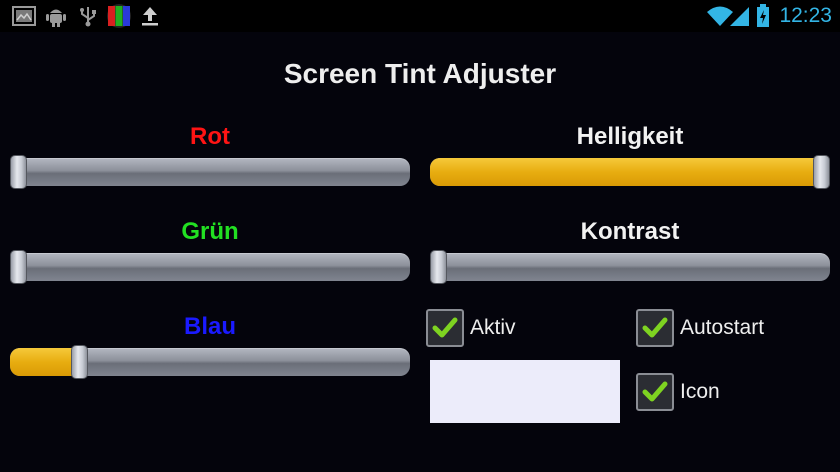 The height and width of the screenshot is (472, 840). I want to click on blau-label: Blau, so click(209, 326).